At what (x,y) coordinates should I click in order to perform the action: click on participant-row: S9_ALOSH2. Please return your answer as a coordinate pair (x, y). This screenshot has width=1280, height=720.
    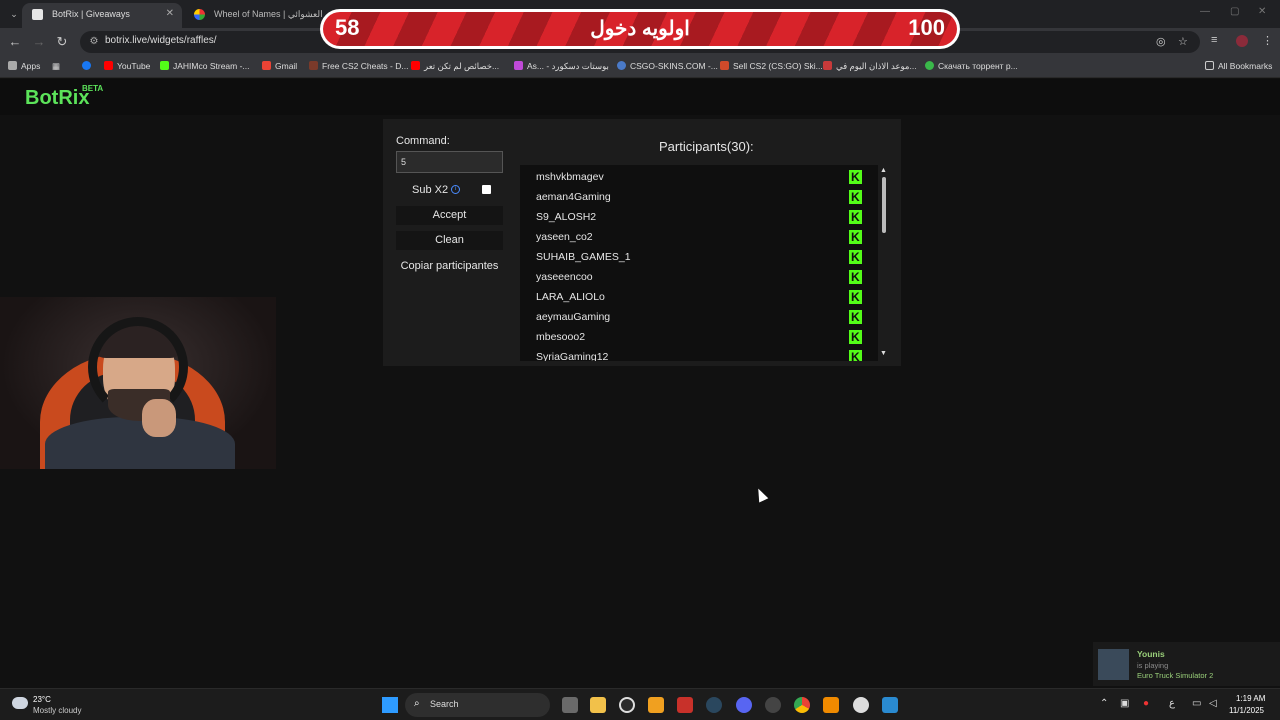
    Looking at the image, I should click on (692, 217).